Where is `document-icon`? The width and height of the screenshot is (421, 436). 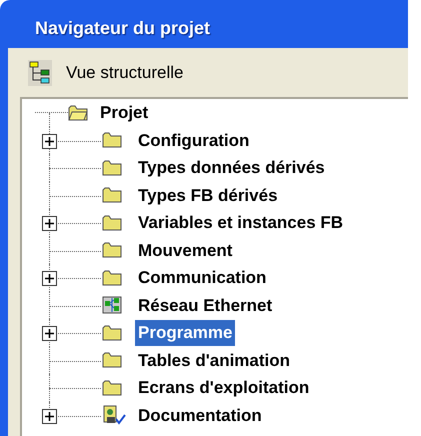
document-icon is located at coordinates (114, 415).